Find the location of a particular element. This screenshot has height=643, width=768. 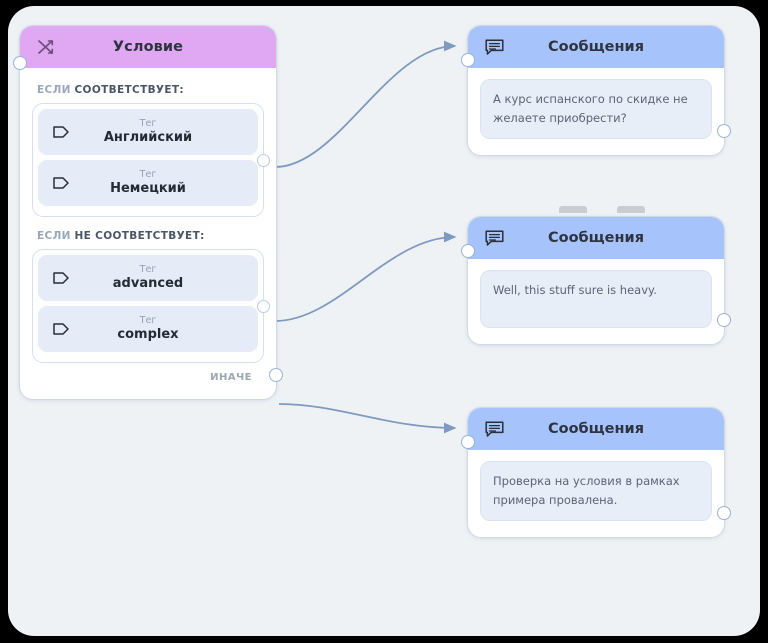

msg-1-input is located at coordinates (468, 60).